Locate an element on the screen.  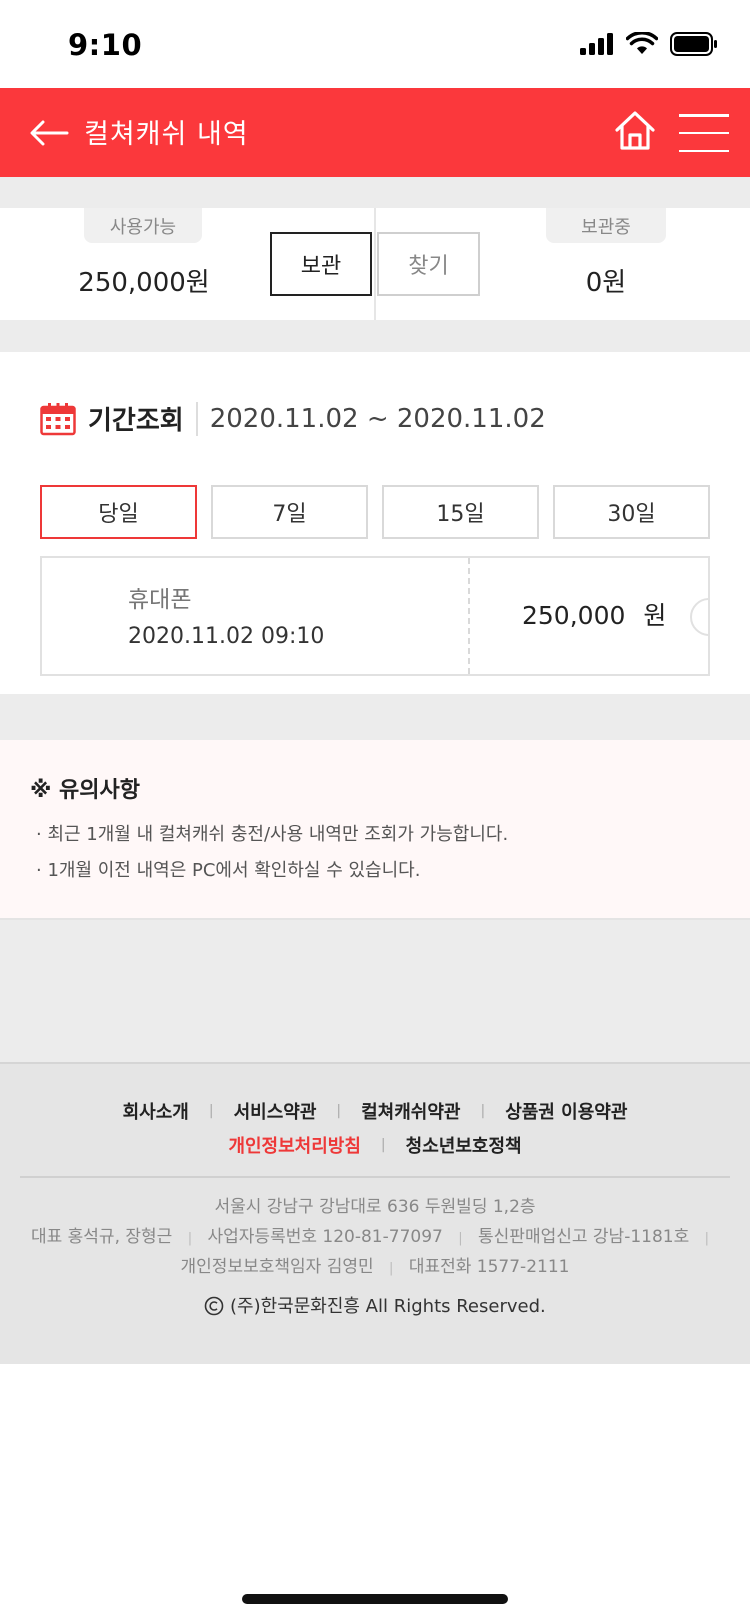
footer-telecom: 통신판매업신고 강남-1181호 is located at coordinates (584, 1237).